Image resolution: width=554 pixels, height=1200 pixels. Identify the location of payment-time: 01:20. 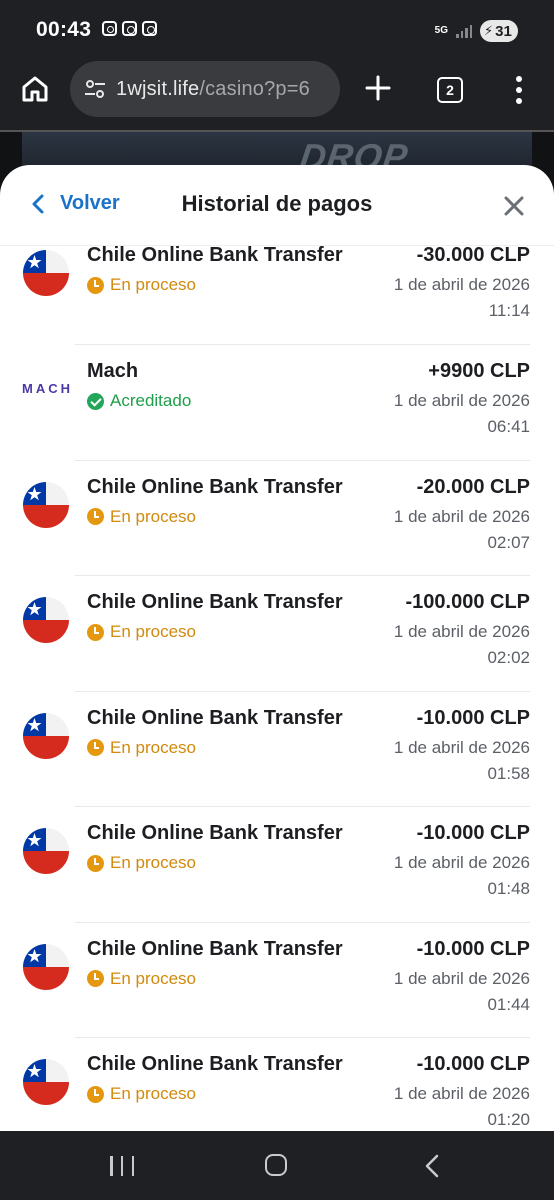
(508, 1119).